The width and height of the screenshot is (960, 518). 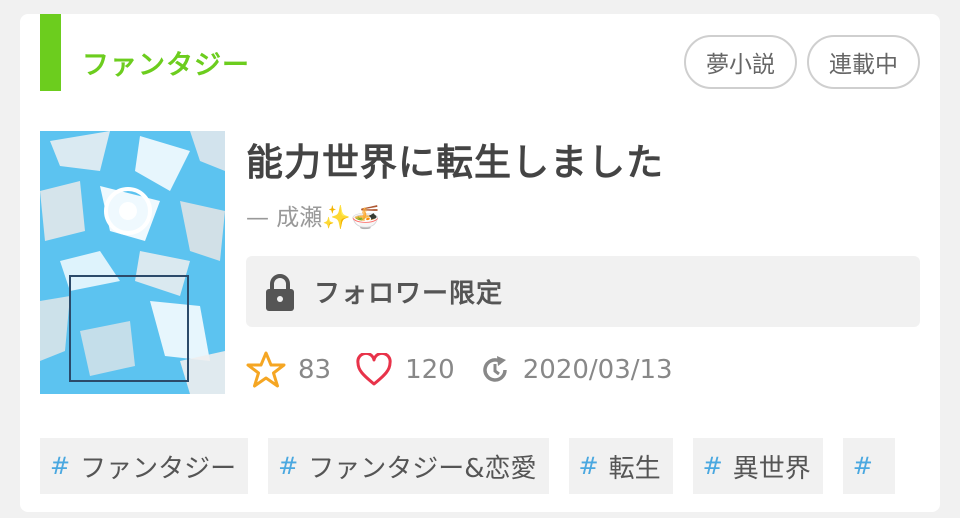 What do you see at coordinates (288, 370) in the screenshot?
I see `star-stat: 83` at bounding box center [288, 370].